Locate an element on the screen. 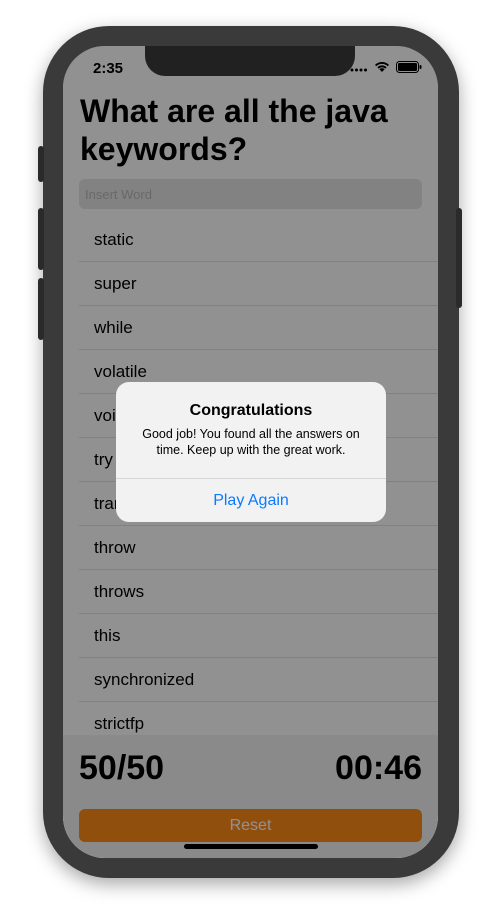  alert-title: Congratulations is located at coordinates (251, 410).